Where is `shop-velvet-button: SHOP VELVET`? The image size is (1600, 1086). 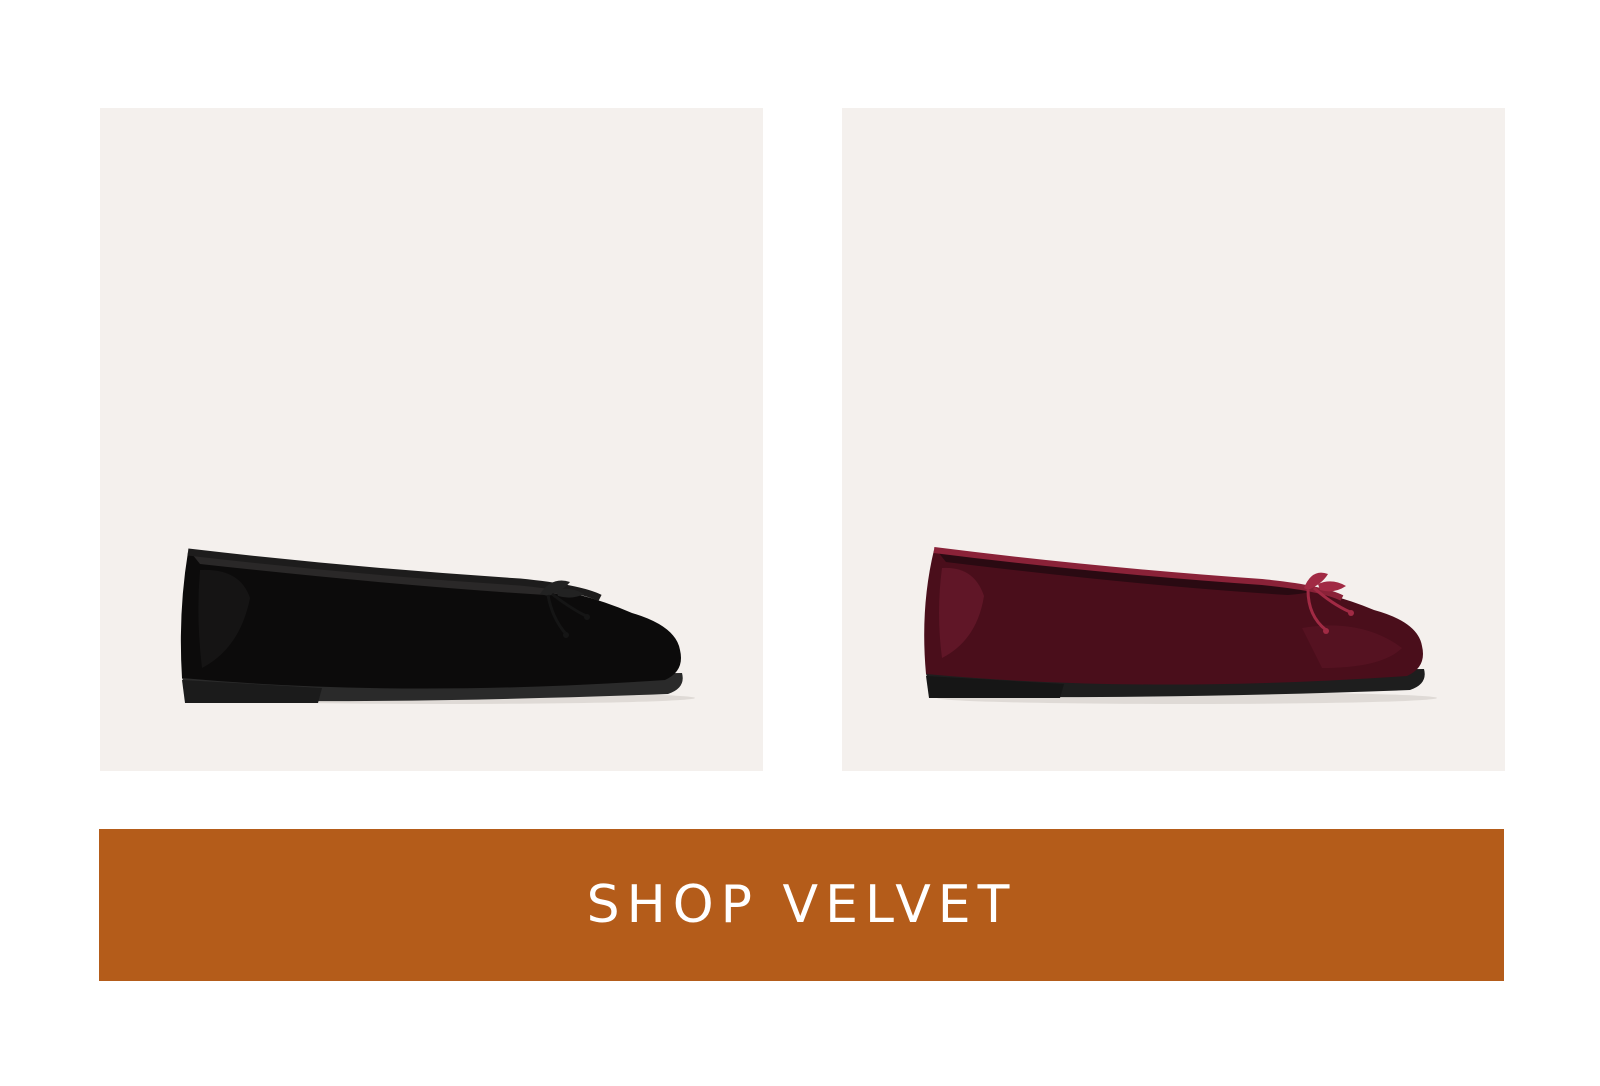 shop-velvet-button: SHOP VELVET is located at coordinates (801, 905).